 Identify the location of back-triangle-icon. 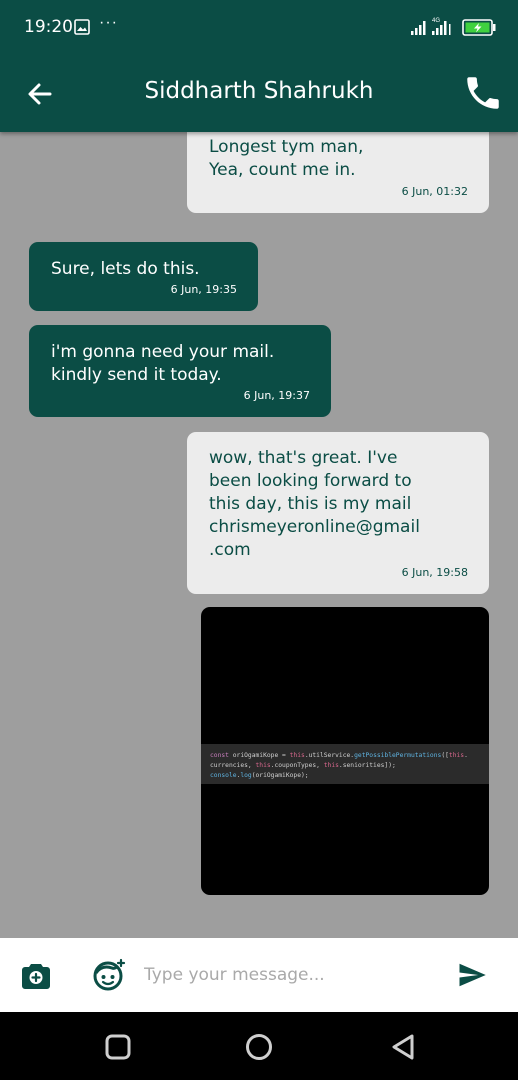
(404, 1047).